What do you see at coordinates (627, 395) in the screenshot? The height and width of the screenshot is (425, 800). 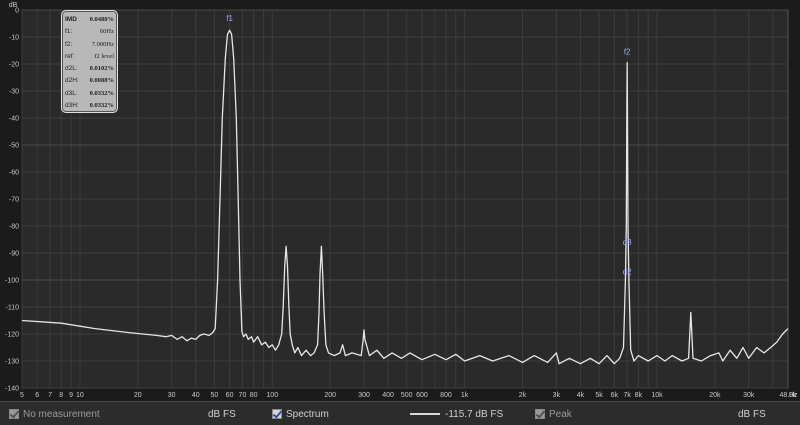 I see `x-tick-label: 7k` at bounding box center [627, 395].